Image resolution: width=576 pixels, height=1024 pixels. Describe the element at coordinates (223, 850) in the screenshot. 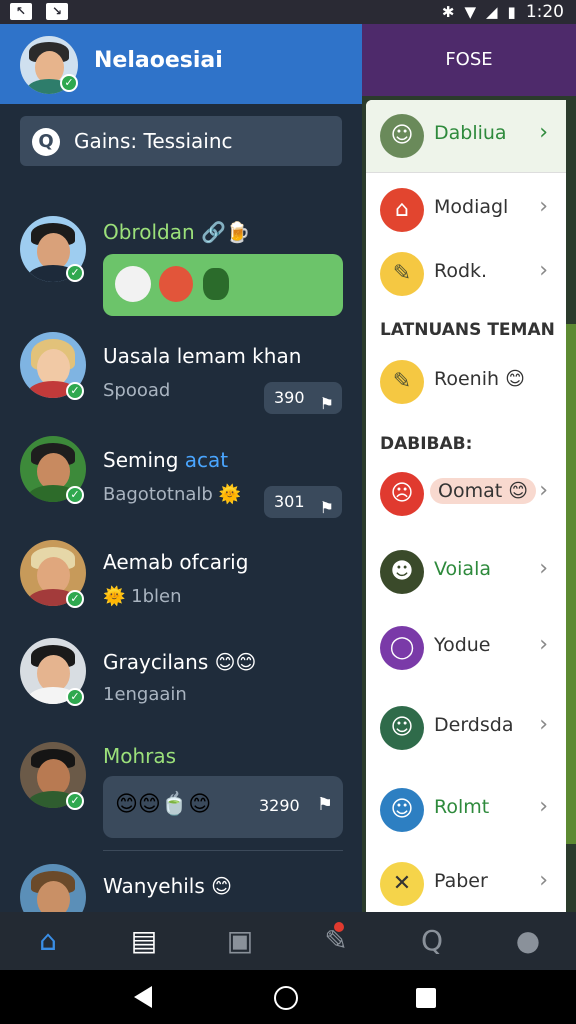

I see `divider` at that location.